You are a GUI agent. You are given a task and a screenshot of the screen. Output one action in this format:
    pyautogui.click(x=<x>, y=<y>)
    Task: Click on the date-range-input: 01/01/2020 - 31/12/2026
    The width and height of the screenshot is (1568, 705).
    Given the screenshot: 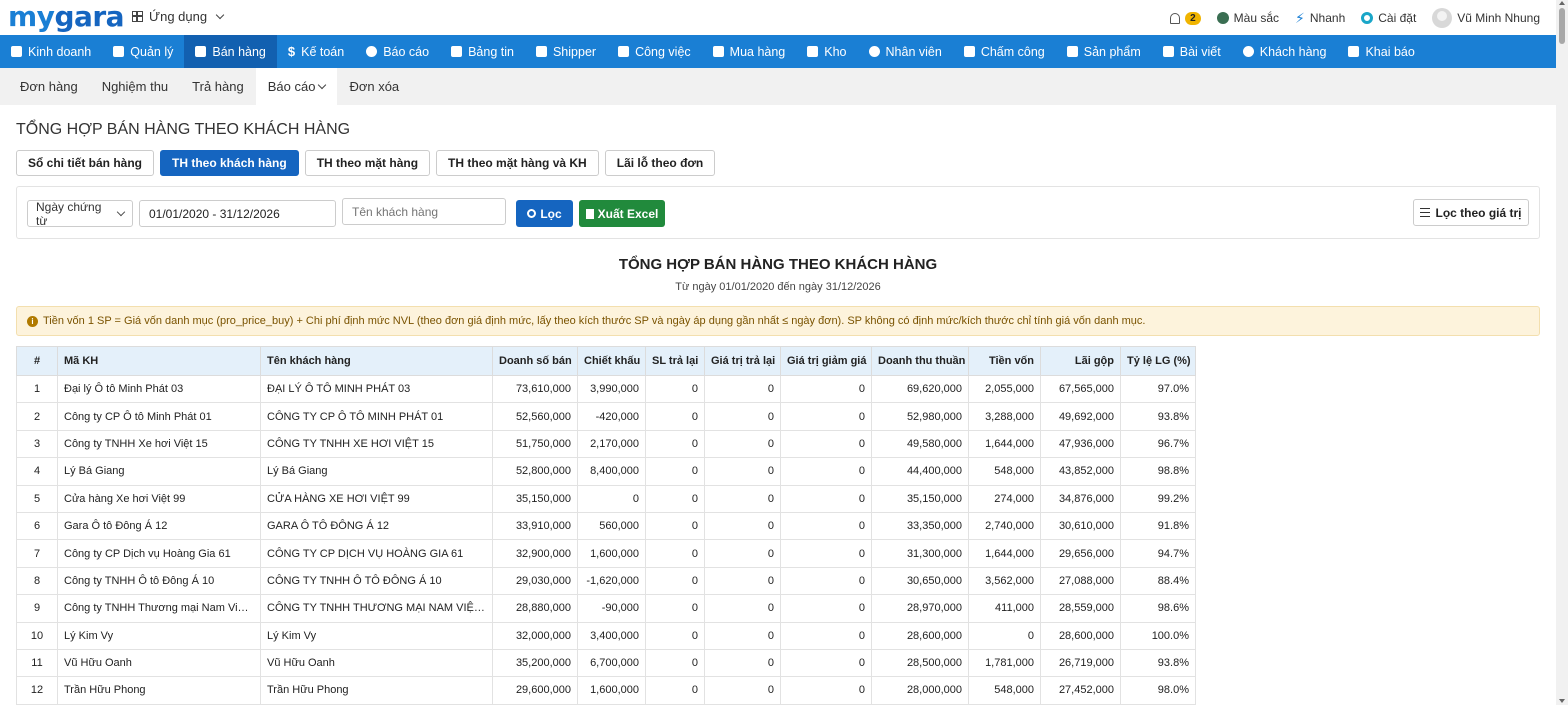 What is the action you would take?
    pyautogui.click(x=237, y=213)
    